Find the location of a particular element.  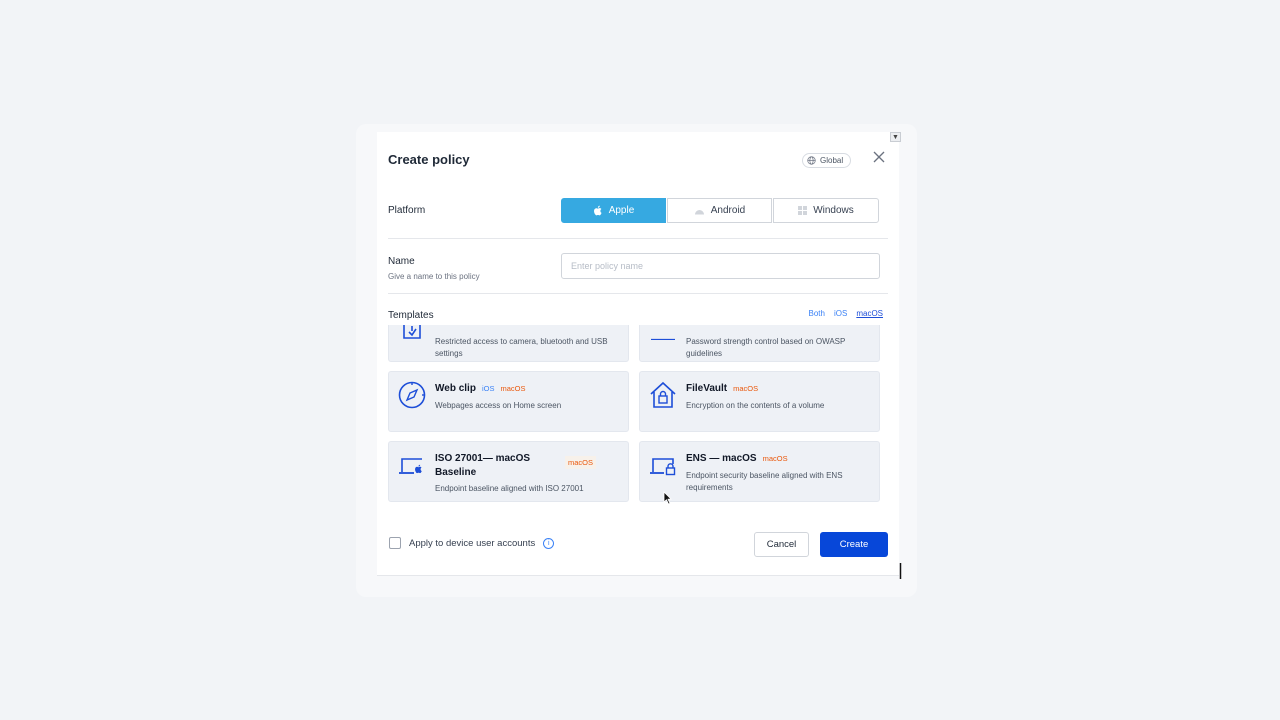

info-icon: i is located at coordinates (549, 543).